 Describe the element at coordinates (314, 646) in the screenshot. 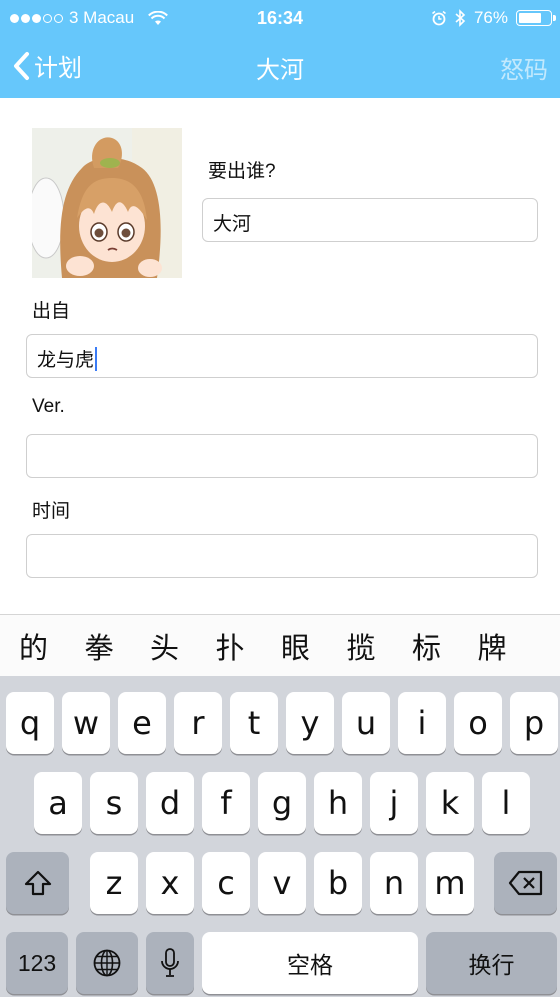

I see `candidate-word: 眼` at that location.